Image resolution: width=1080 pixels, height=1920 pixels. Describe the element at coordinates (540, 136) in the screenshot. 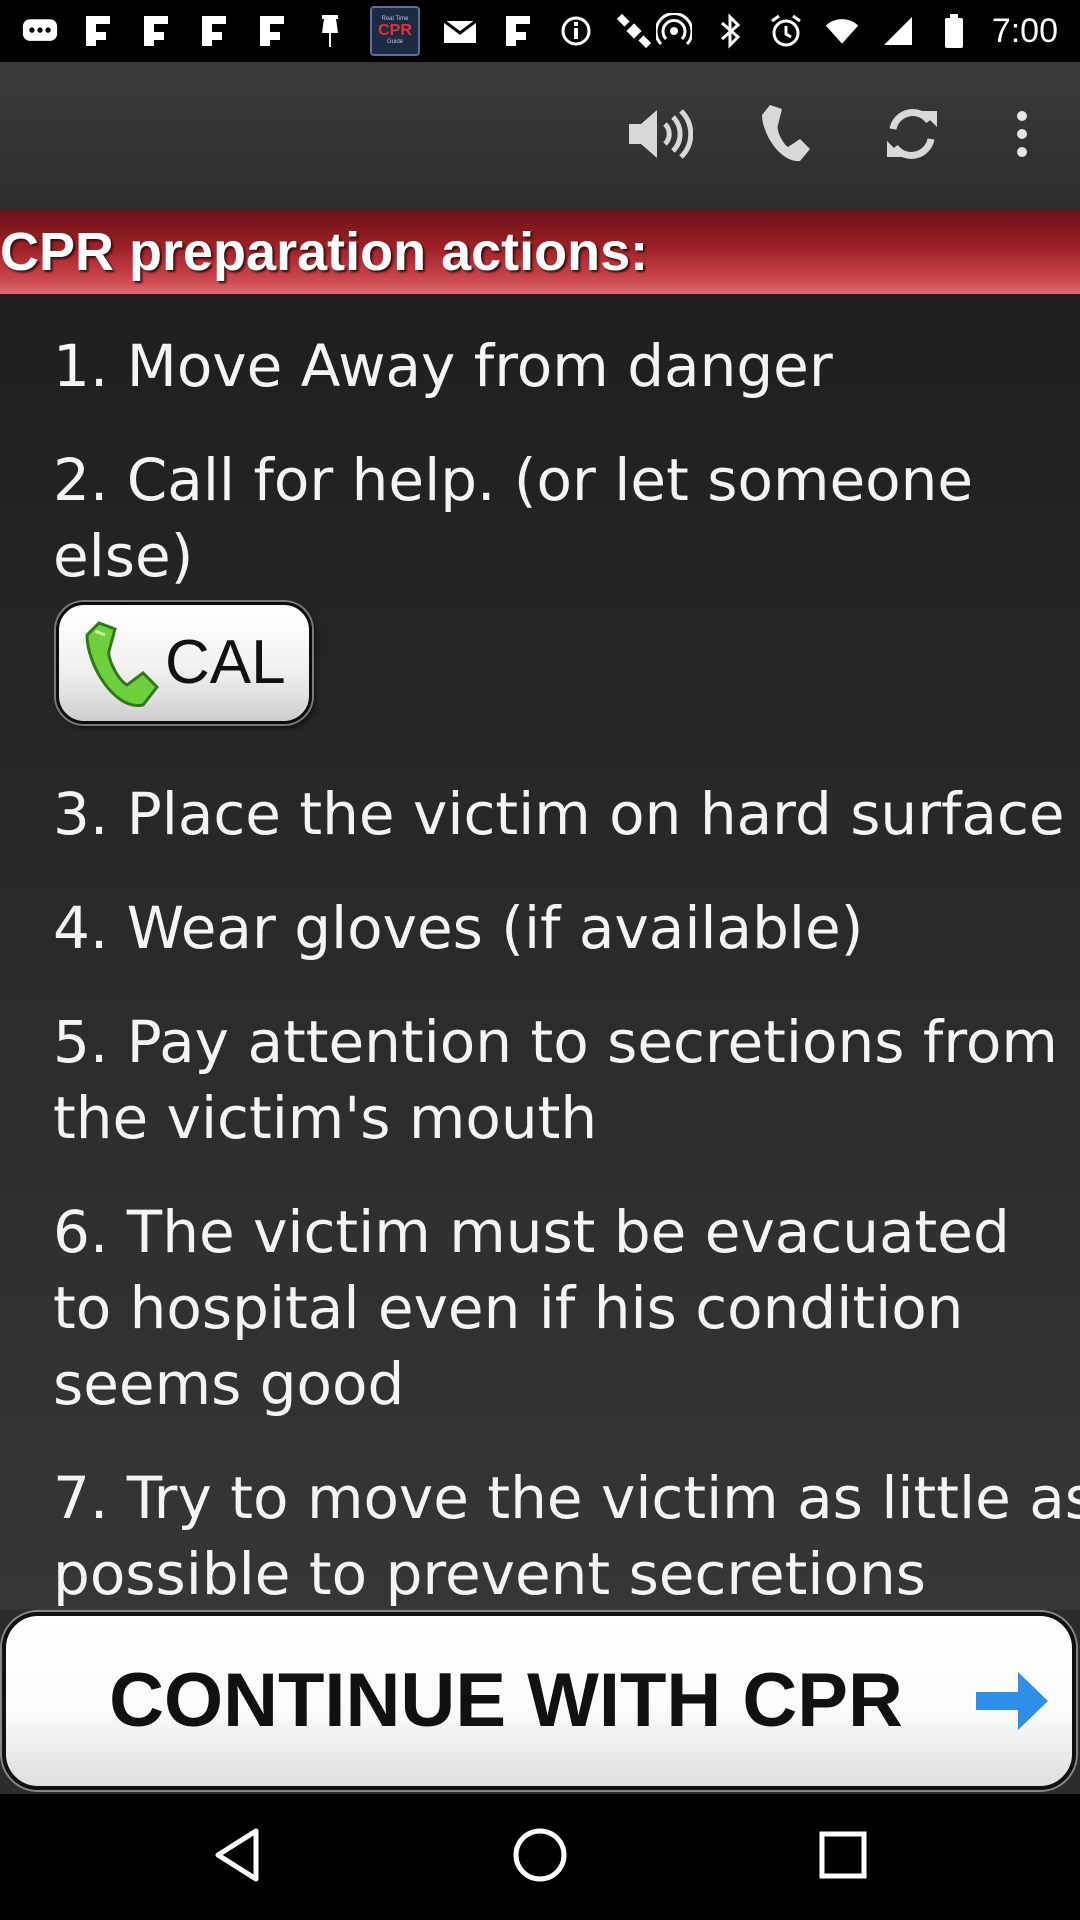

I see `action-bar` at that location.